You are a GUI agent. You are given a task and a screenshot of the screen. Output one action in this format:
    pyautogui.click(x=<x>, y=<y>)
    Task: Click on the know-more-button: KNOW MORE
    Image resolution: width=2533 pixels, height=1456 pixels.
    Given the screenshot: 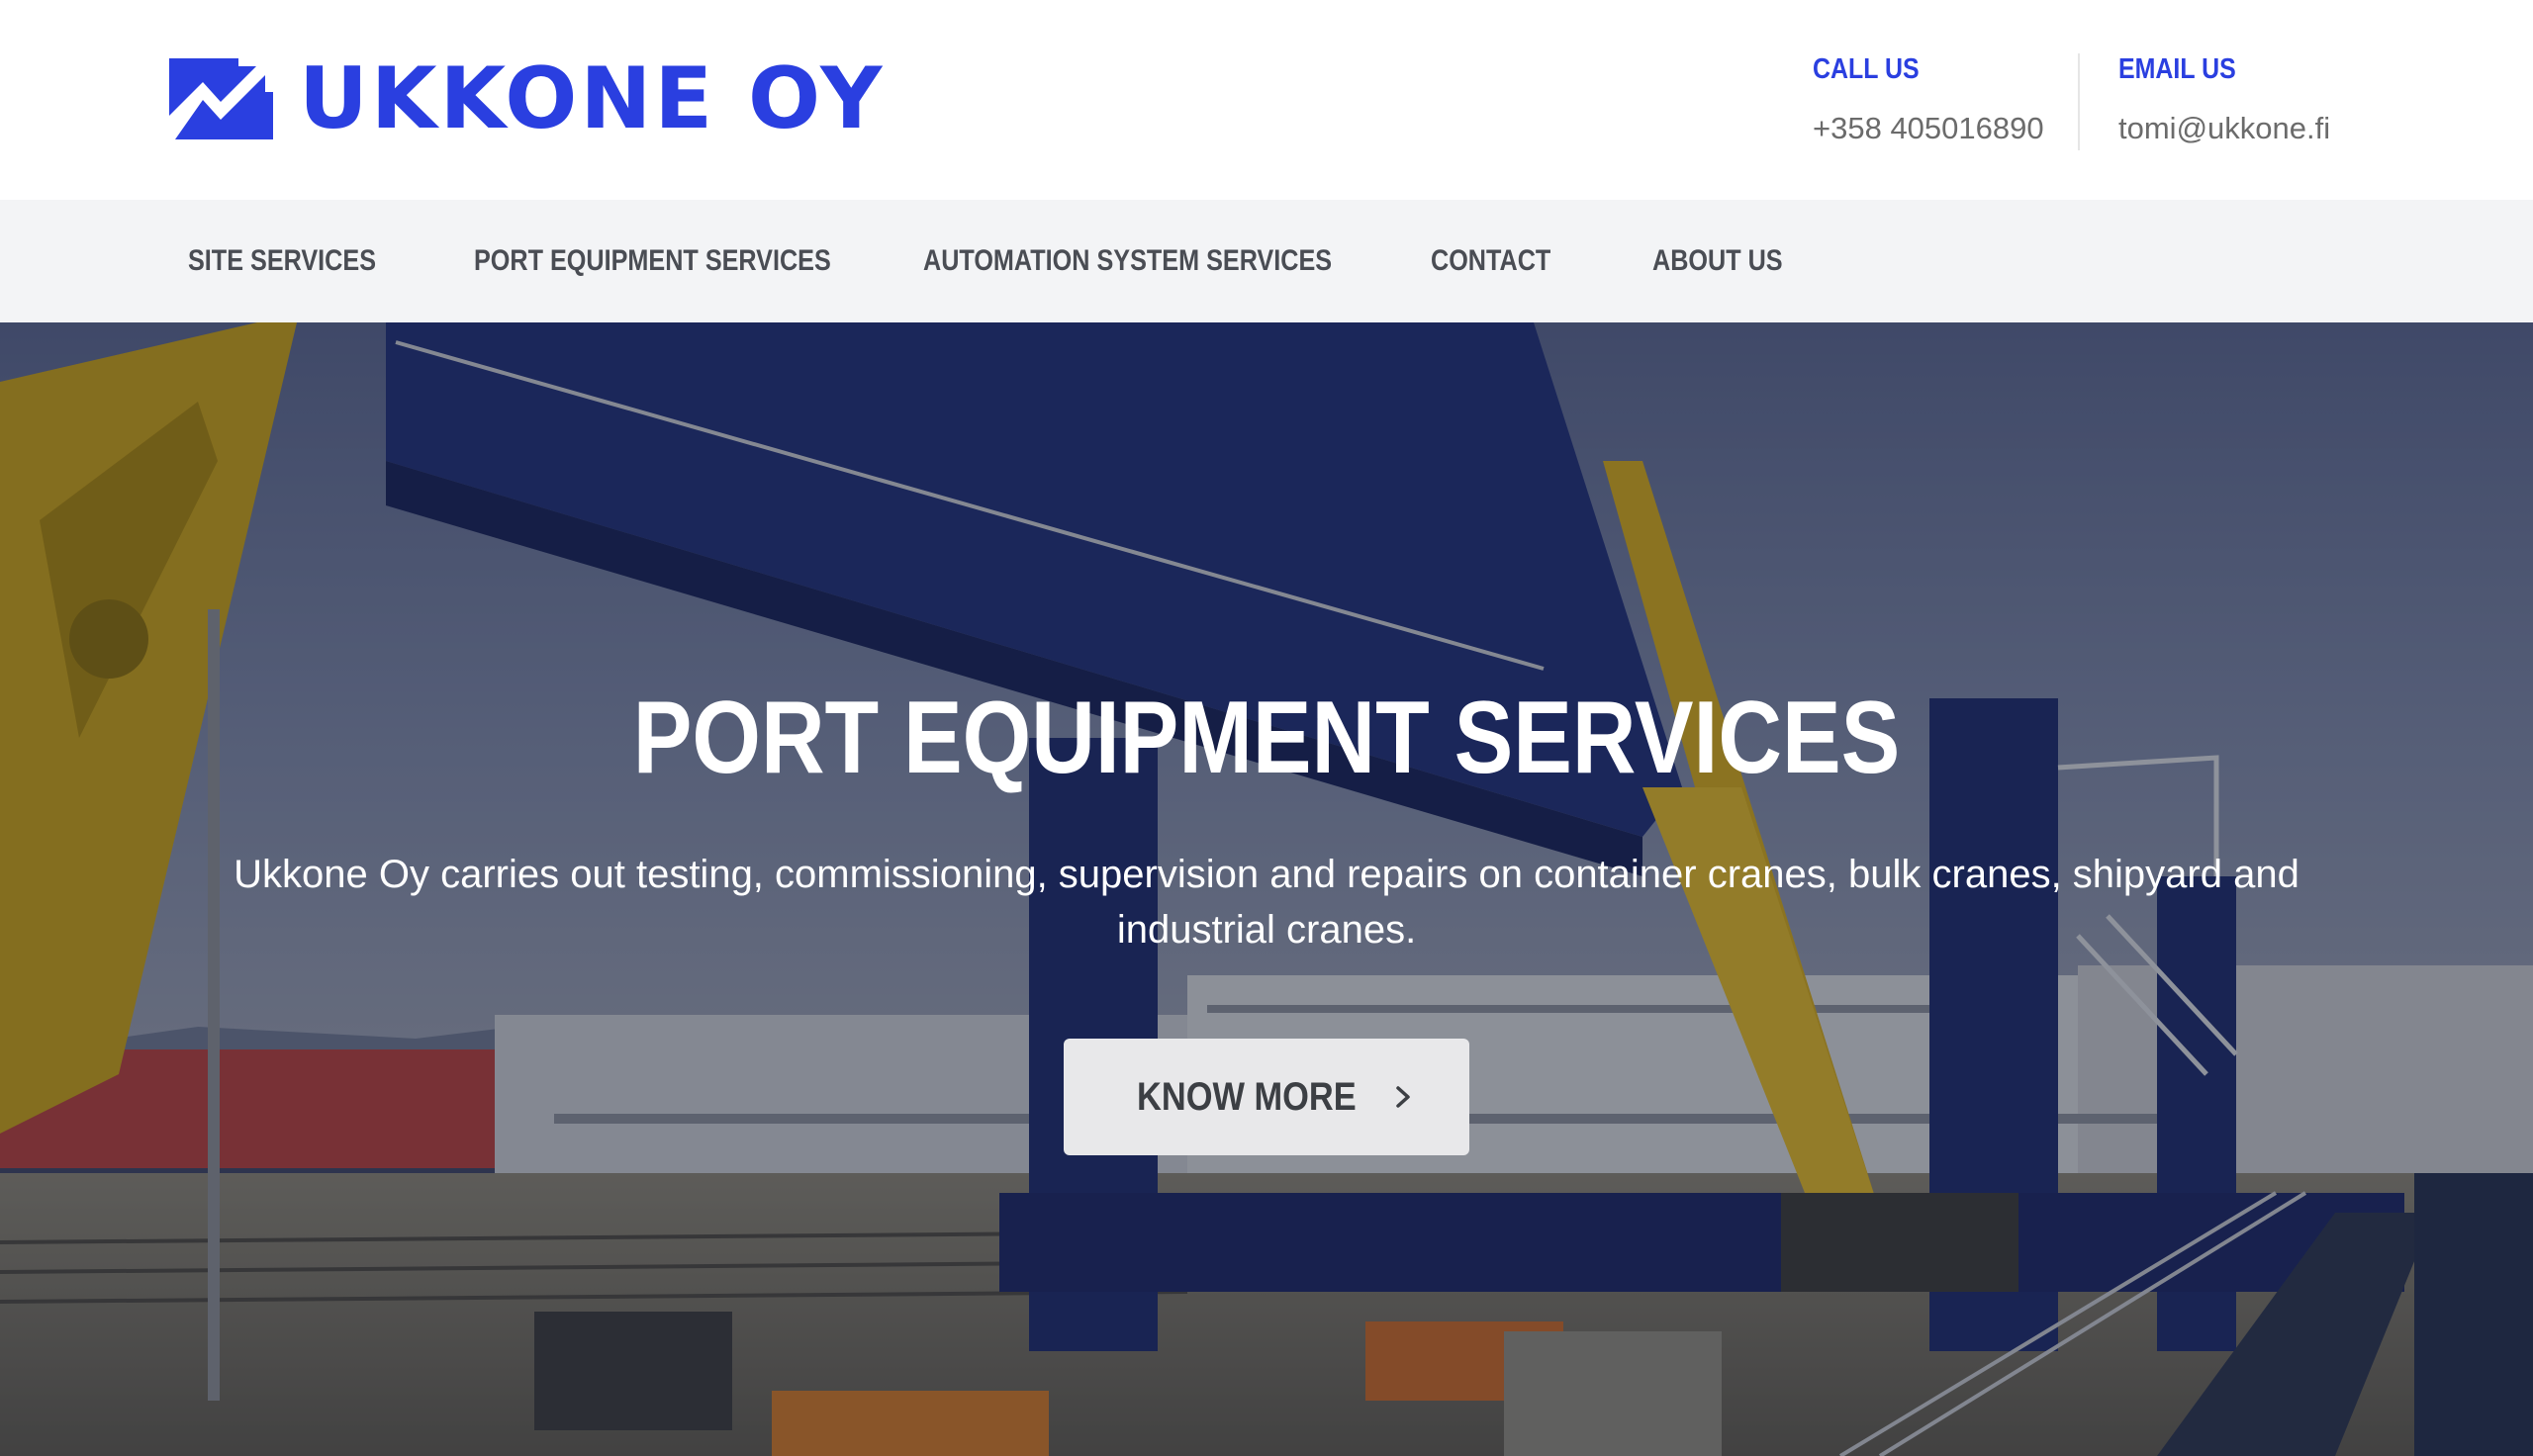 What is the action you would take?
    pyautogui.click(x=1266, y=1097)
    